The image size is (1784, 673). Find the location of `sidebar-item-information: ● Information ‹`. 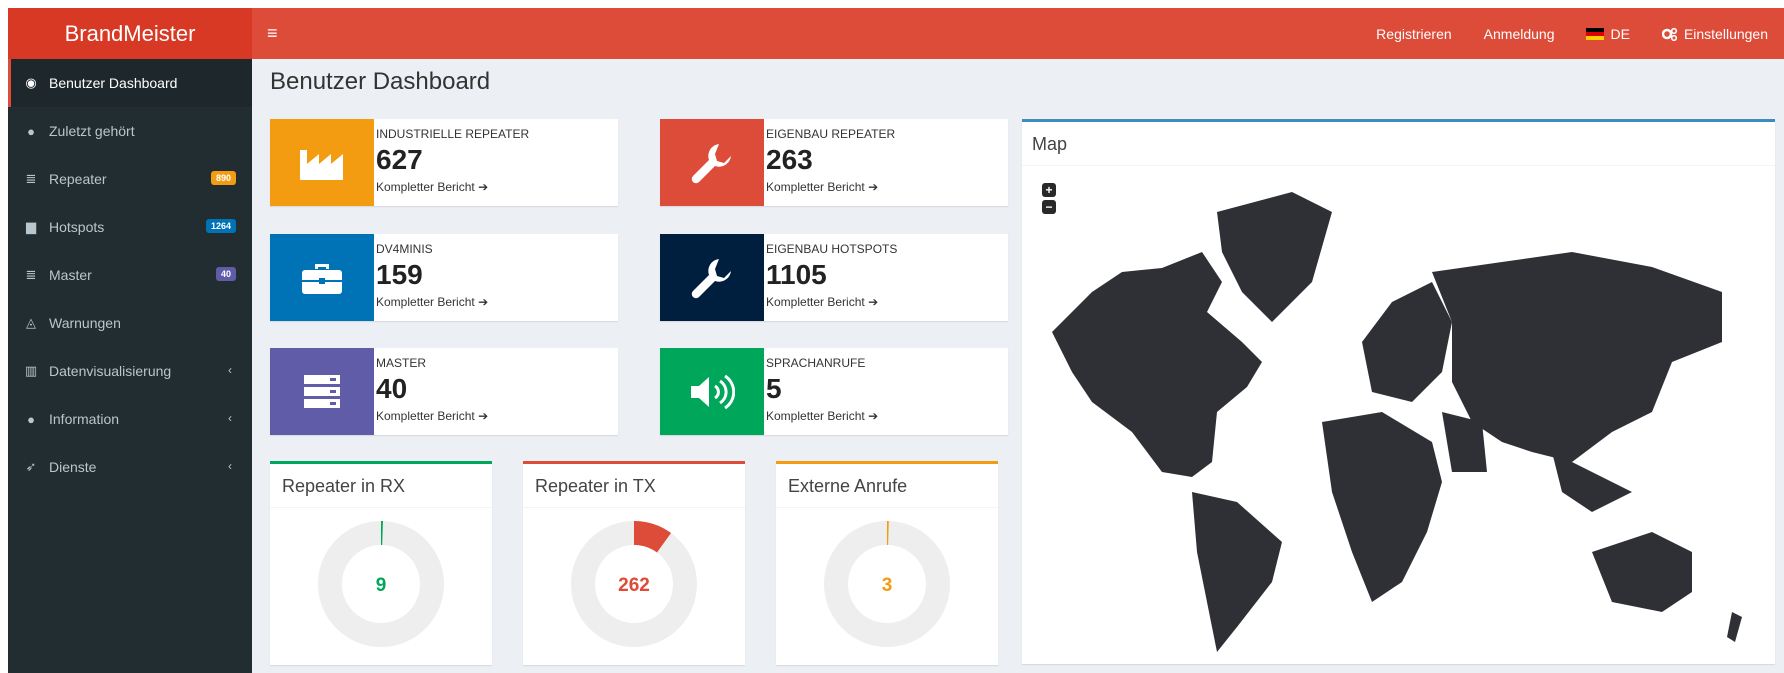

sidebar-item-information: ● Information ‹ is located at coordinates (130, 419).